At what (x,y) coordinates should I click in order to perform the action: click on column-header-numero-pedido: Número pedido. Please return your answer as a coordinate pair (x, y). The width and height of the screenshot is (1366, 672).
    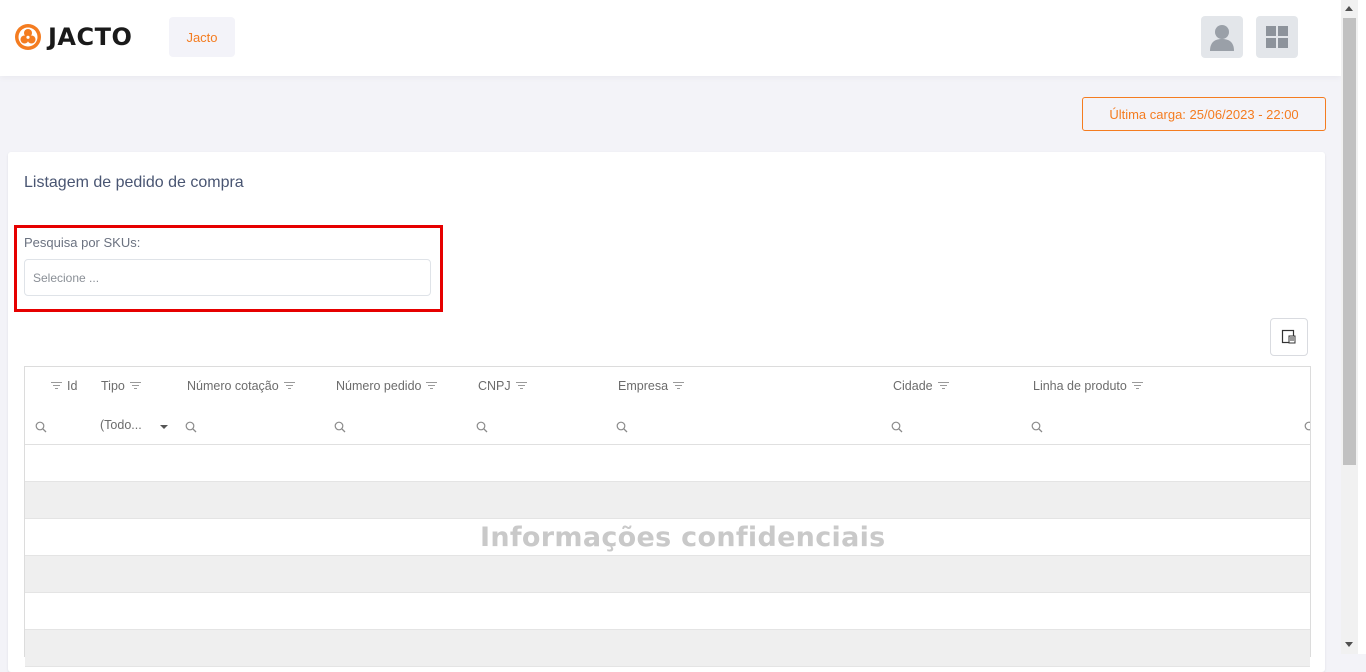
    Looking at the image, I should click on (387, 386).